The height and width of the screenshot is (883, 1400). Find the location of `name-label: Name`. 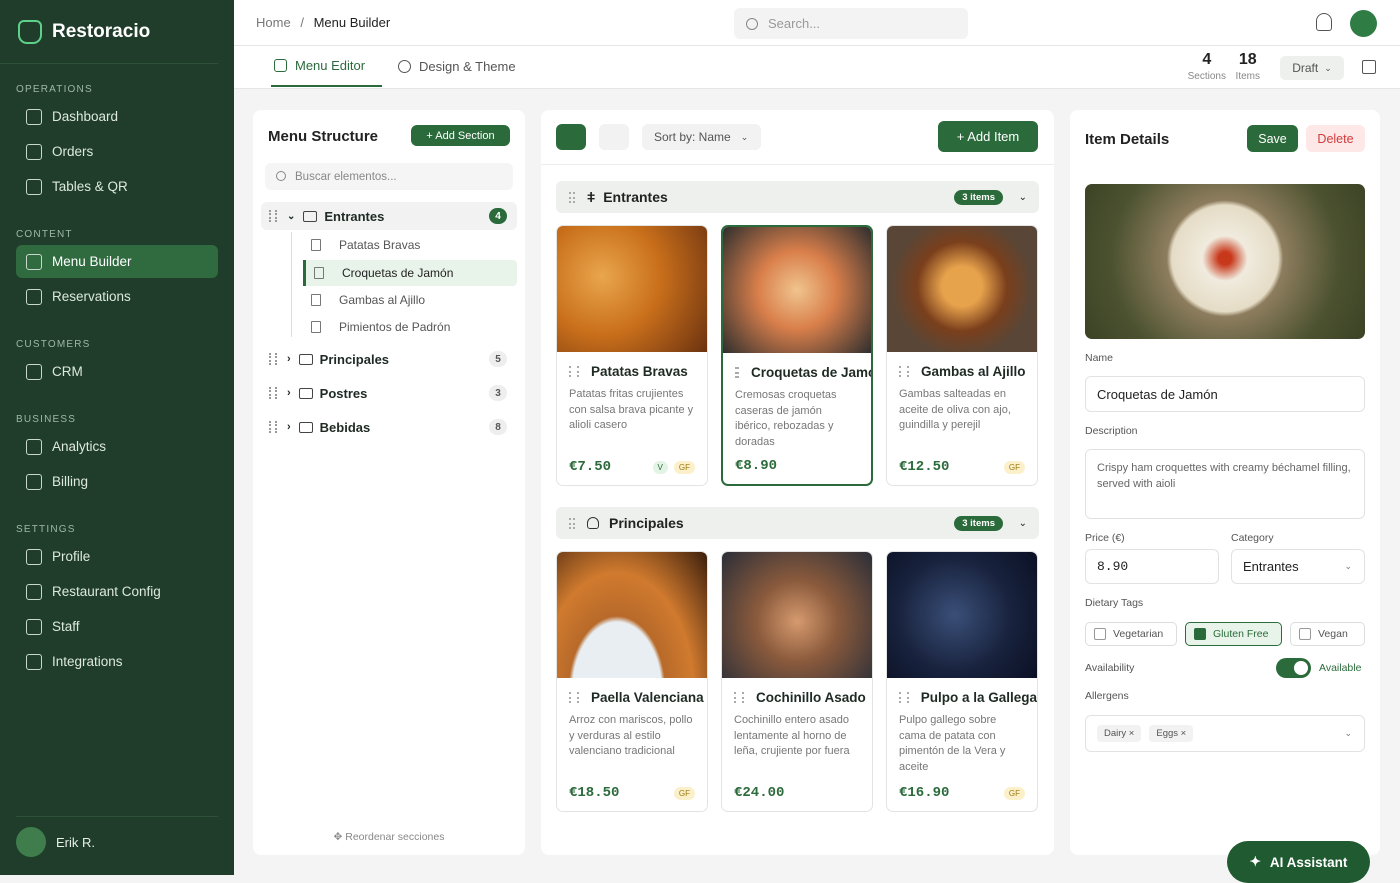

name-label: Name is located at coordinates (1099, 358).